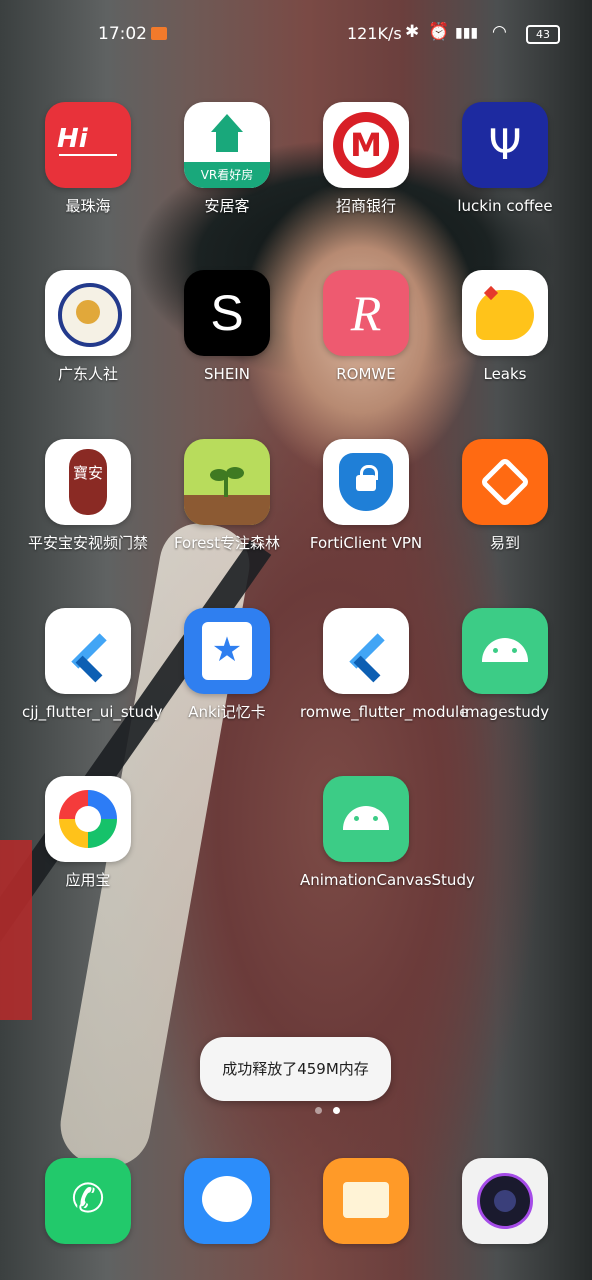  I want to click on forest-icon, so click(227, 482).